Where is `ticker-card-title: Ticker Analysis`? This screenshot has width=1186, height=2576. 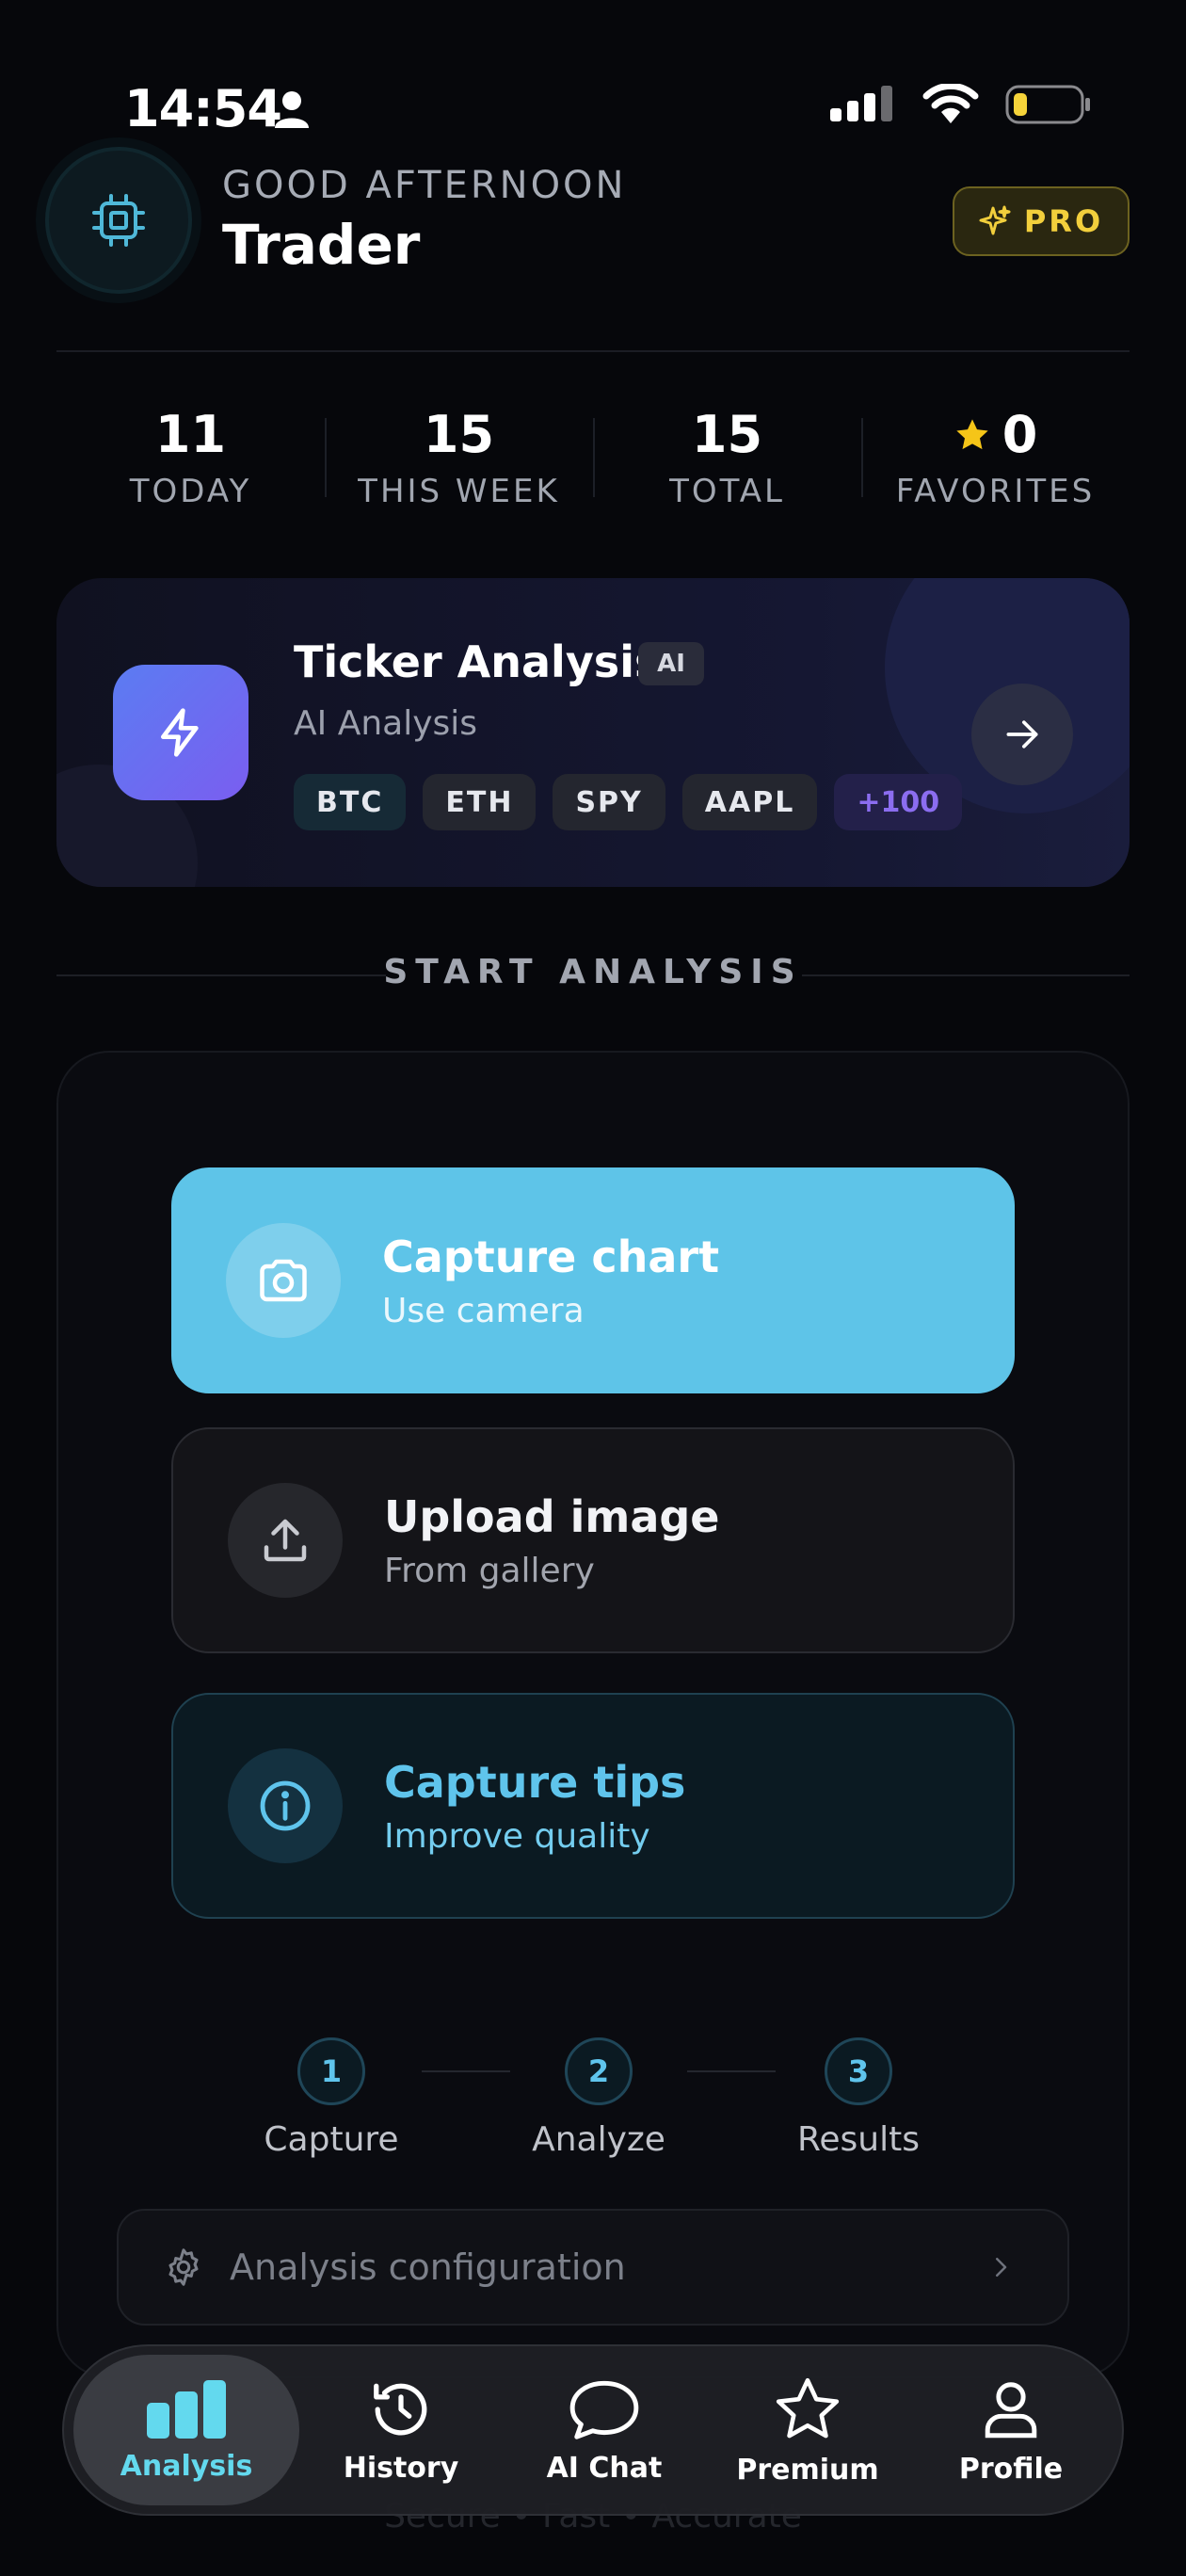 ticker-card-title: Ticker Analysis is located at coordinates (477, 661).